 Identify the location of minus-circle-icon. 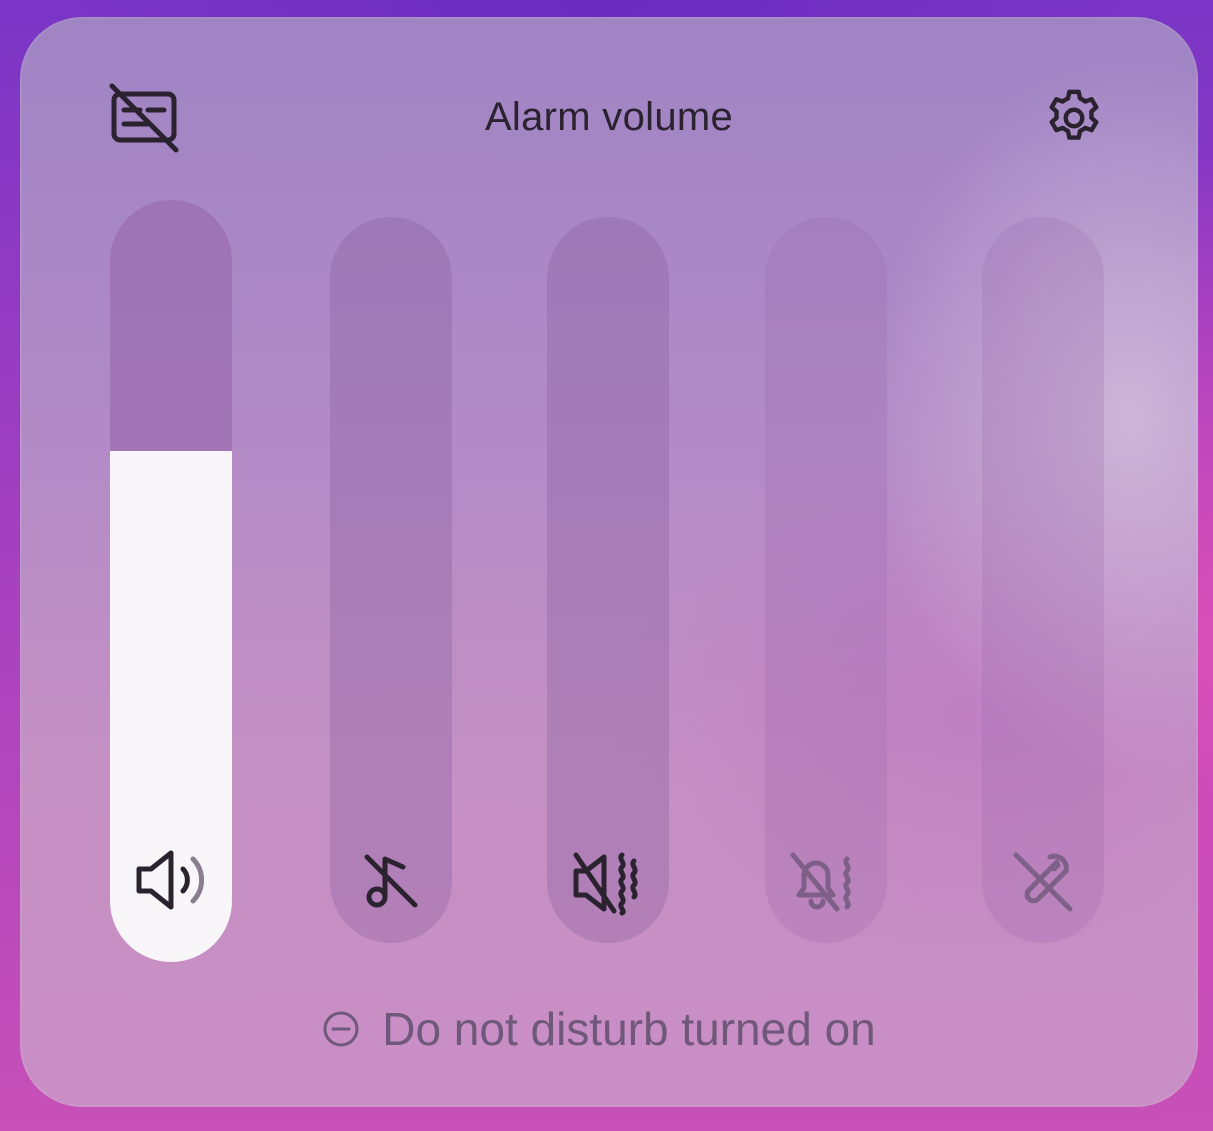
(341, 1029).